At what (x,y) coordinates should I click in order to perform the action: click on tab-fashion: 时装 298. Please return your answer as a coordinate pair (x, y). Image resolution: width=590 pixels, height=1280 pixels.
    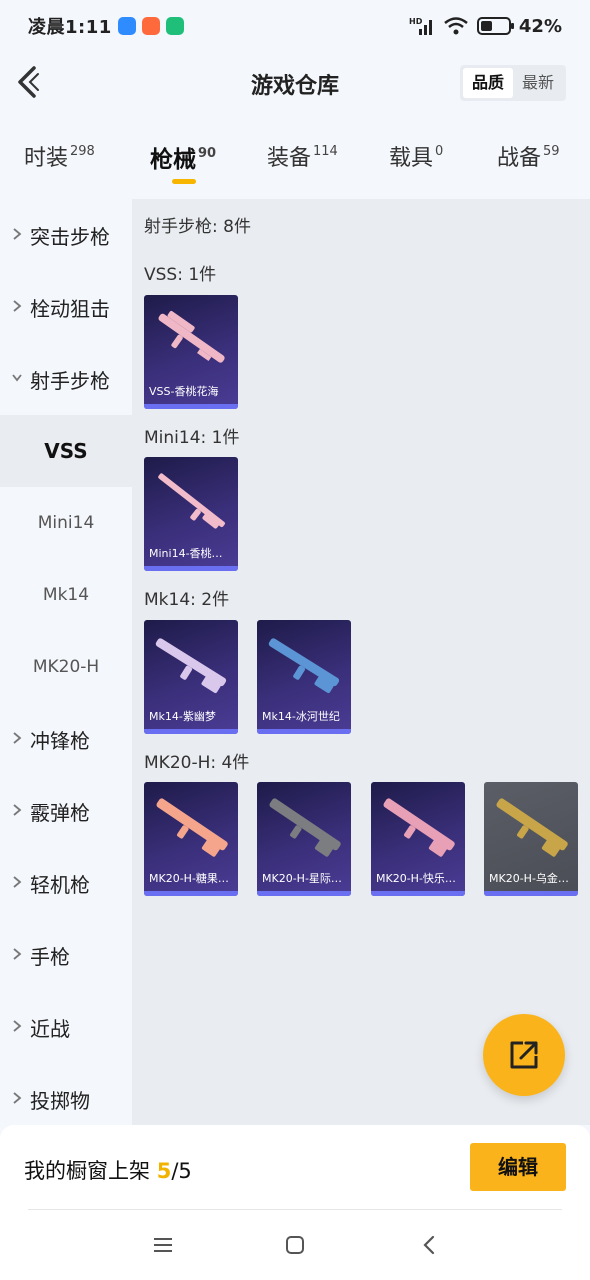
    Looking at the image, I should click on (59, 156).